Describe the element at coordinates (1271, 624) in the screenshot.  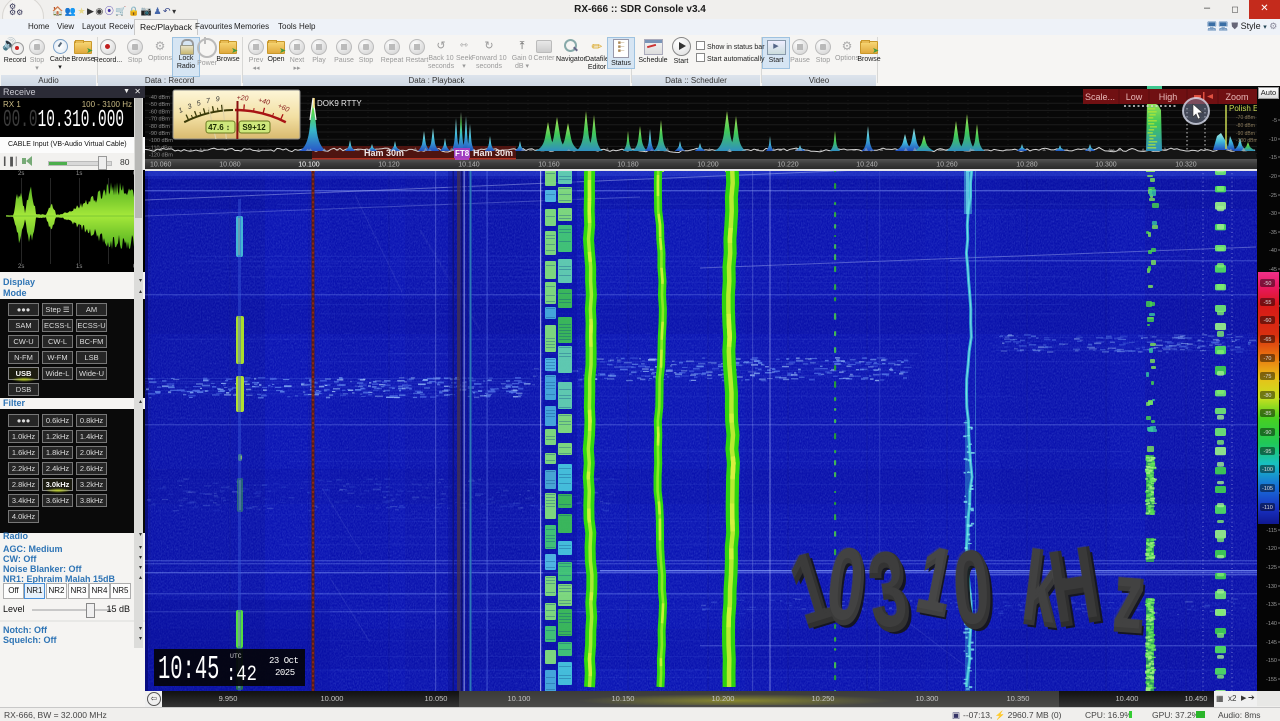
I see `svg-text: -140` at that location.